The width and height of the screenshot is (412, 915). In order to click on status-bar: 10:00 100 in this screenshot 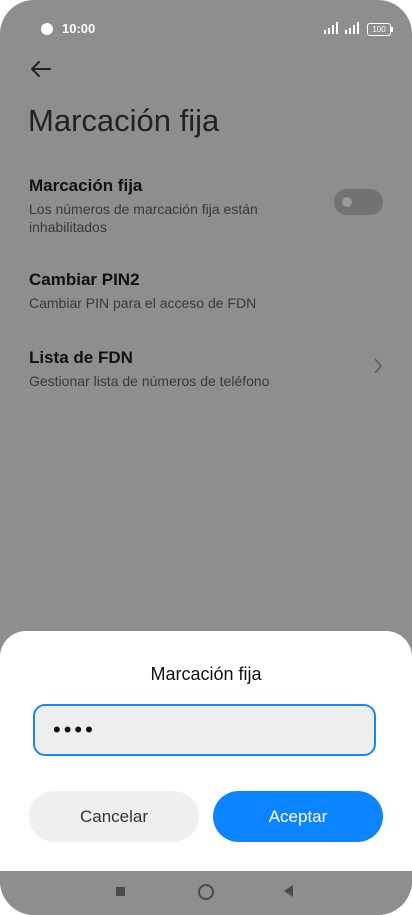, I will do `click(206, 28)`.